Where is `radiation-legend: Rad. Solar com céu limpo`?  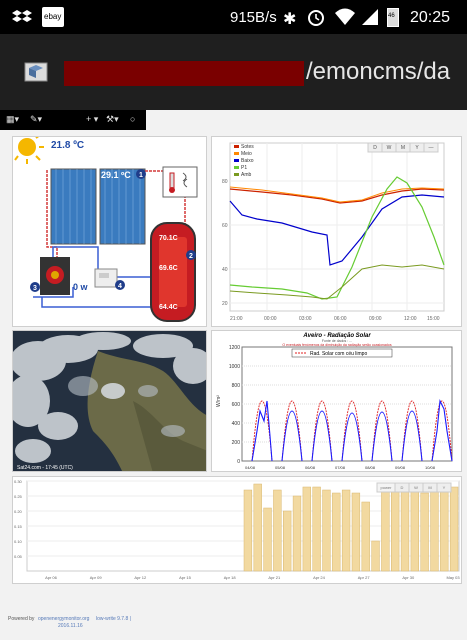 radiation-legend: Rad. Solar com céu limpo is located at coordinates (342, 353).